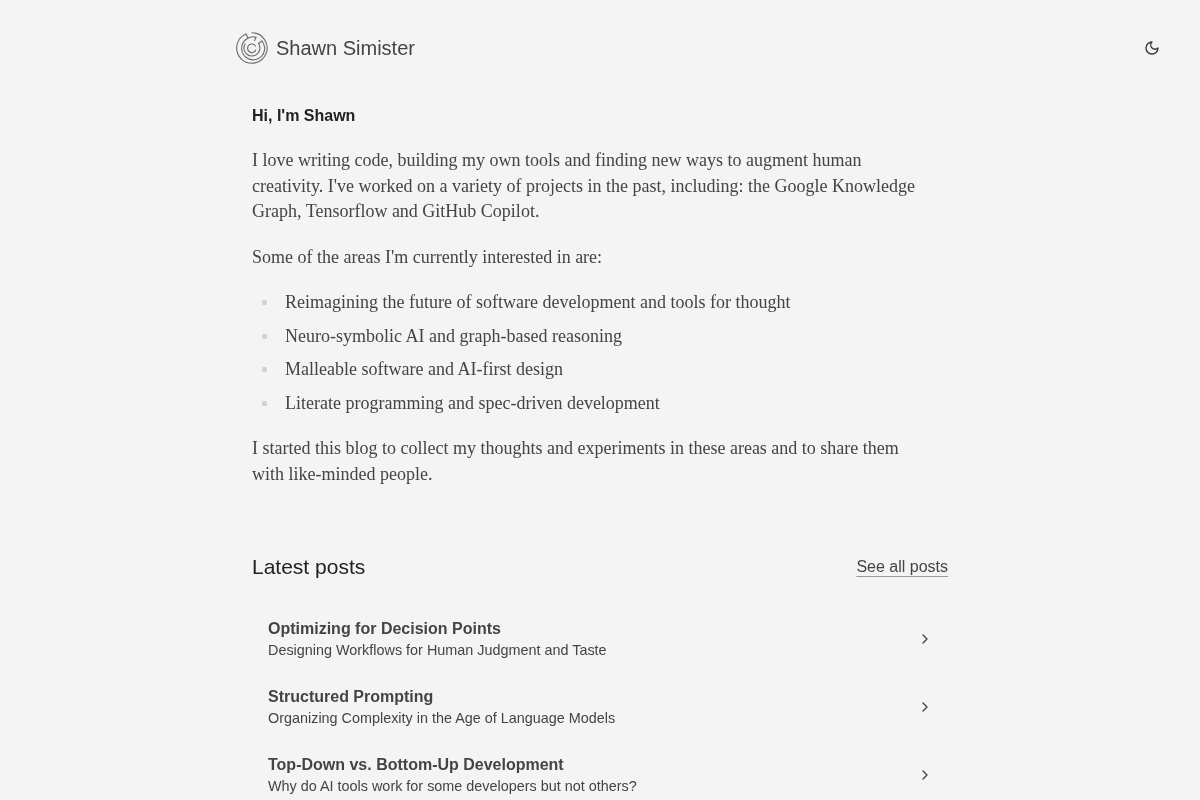 This screenshot has height=800, width=1200. I want to click on list-item-text: Malleable software and AI-first design, so click(424, 369).